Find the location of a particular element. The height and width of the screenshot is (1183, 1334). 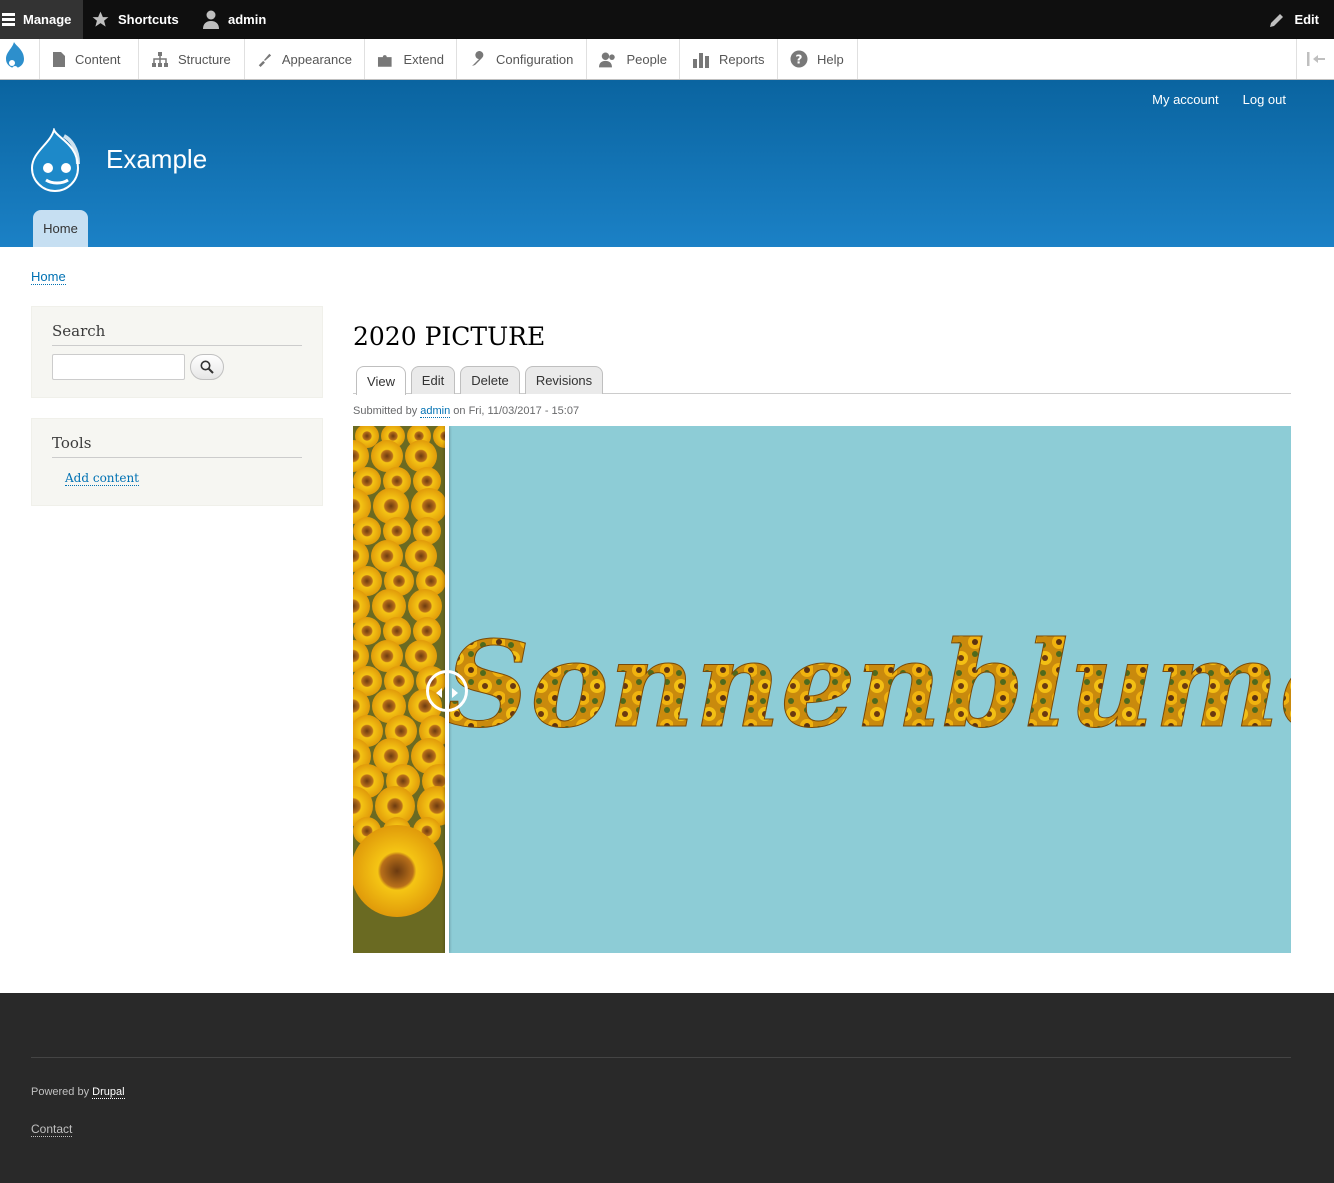

admin-toolbar: Manage Shortcuts admin Edit is located at coordinates (667, 19).